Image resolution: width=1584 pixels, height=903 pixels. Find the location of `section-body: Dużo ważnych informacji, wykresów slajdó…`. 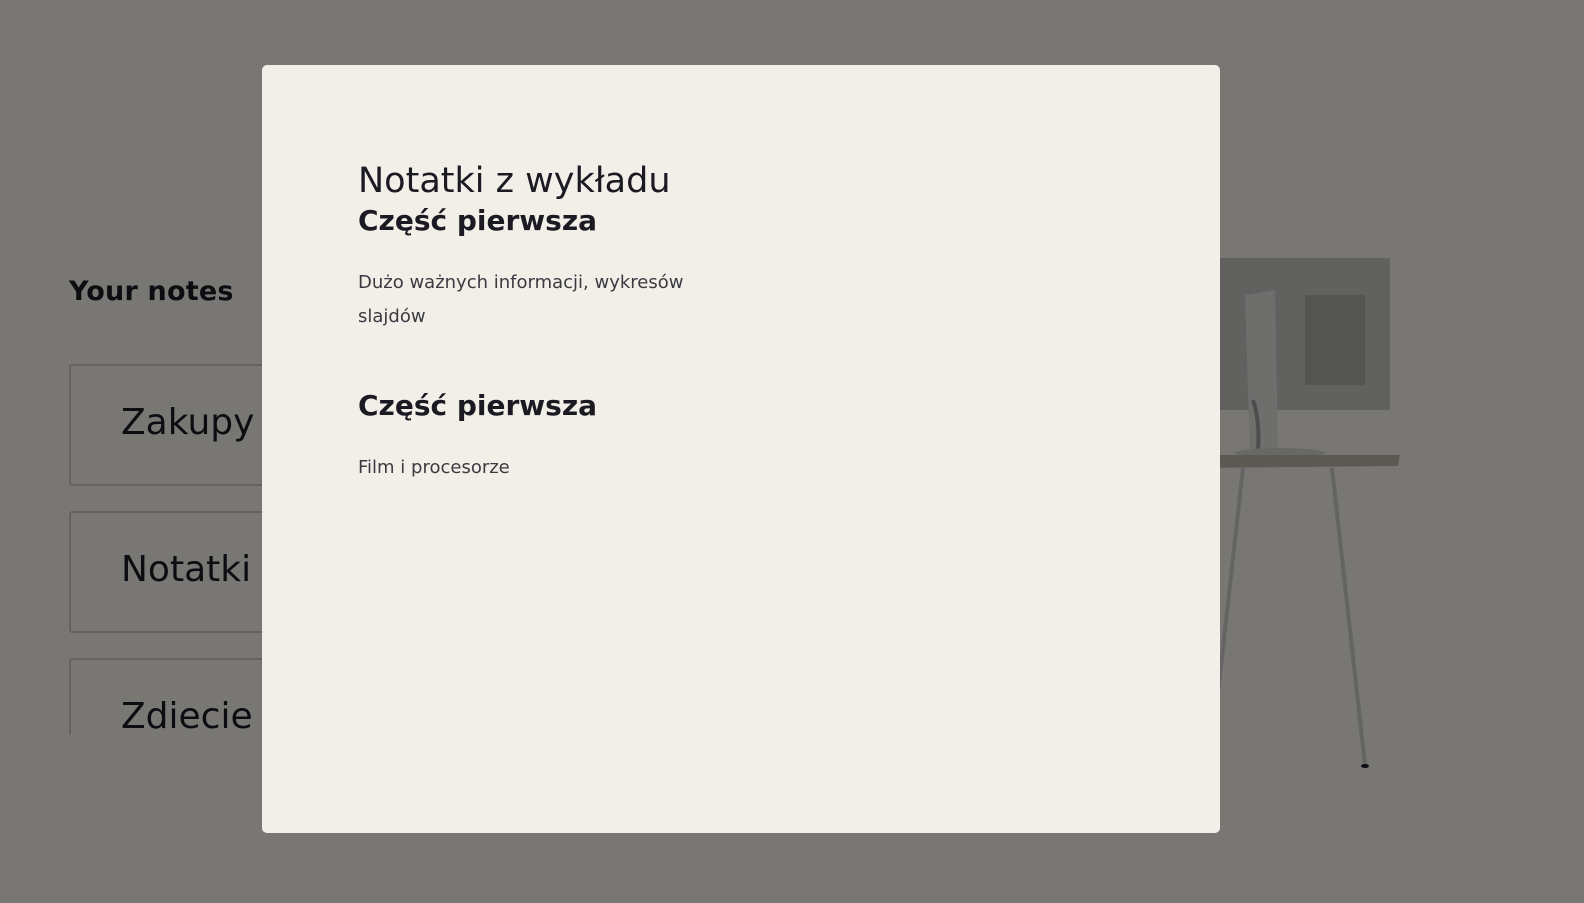

section-body: Dużo ważnych informacji, wykresów slajdó… is located at coordinates (521, 299).